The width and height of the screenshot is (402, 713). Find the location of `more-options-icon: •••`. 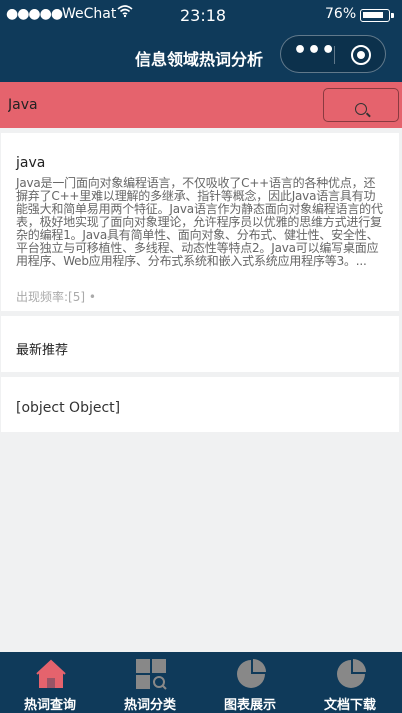

more-options-icon: ••• is located at coordinates (314, 52).